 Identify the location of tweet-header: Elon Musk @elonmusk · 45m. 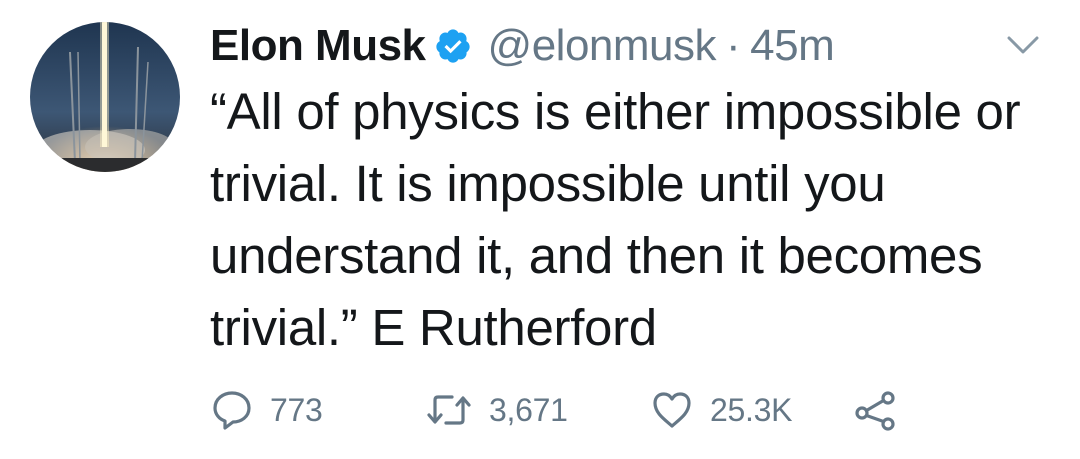
(522, 46).